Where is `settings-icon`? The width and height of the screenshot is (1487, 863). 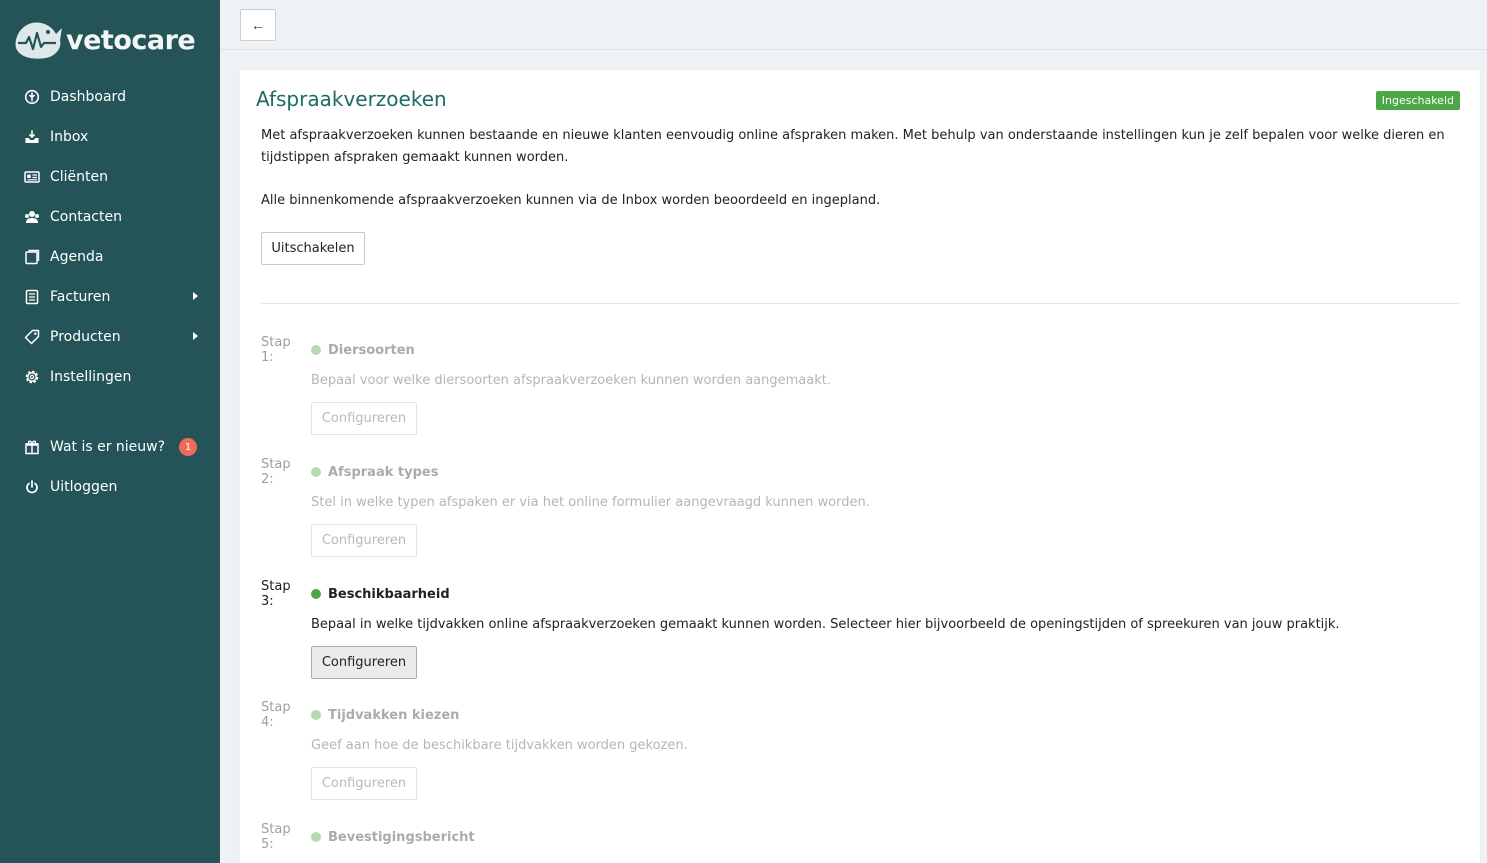
settings-icon is located at coordinates (32, 377).